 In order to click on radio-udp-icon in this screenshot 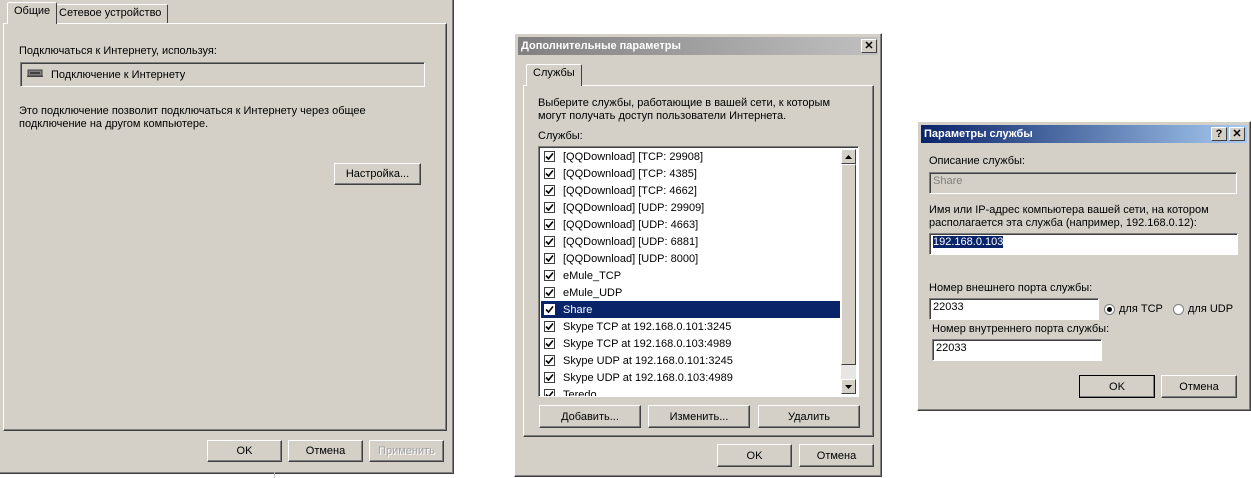, I will do `click(1178, 309)`.